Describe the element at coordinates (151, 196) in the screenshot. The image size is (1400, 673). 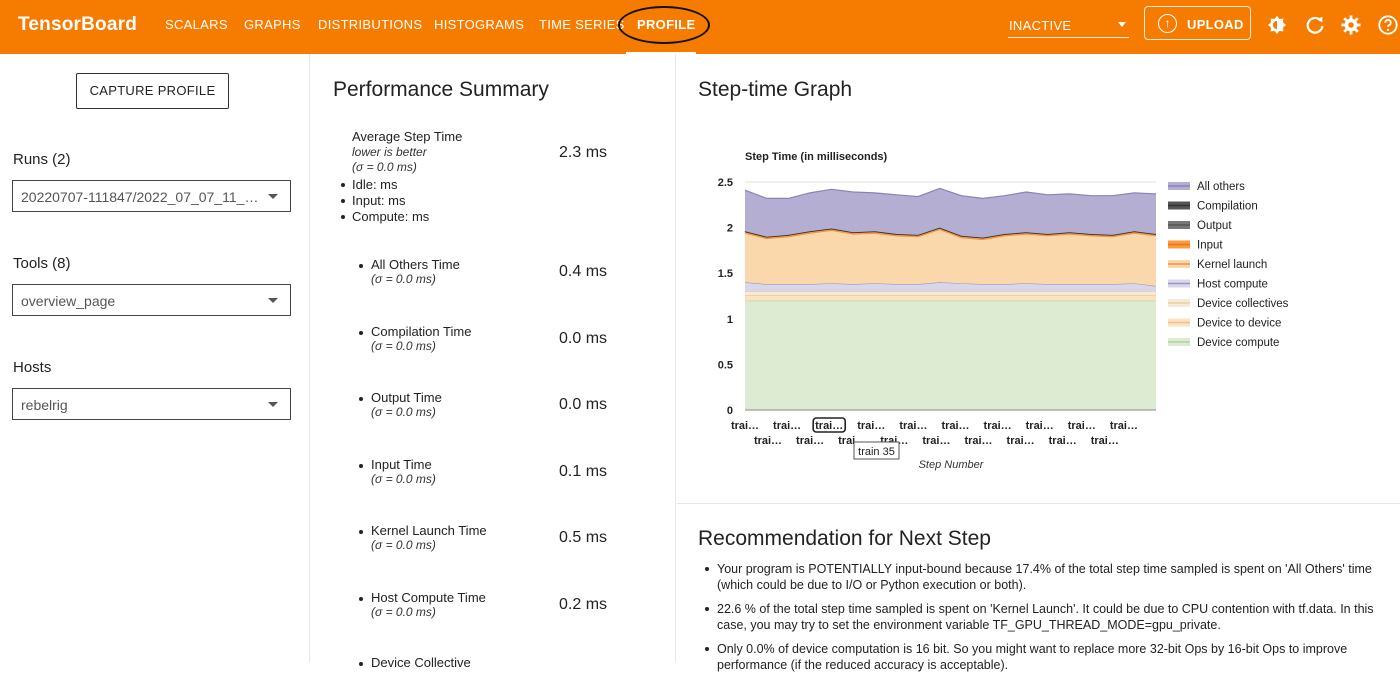
I see `runs-select: 20220707-111847/2022_07_07_11_18_48` at that location.